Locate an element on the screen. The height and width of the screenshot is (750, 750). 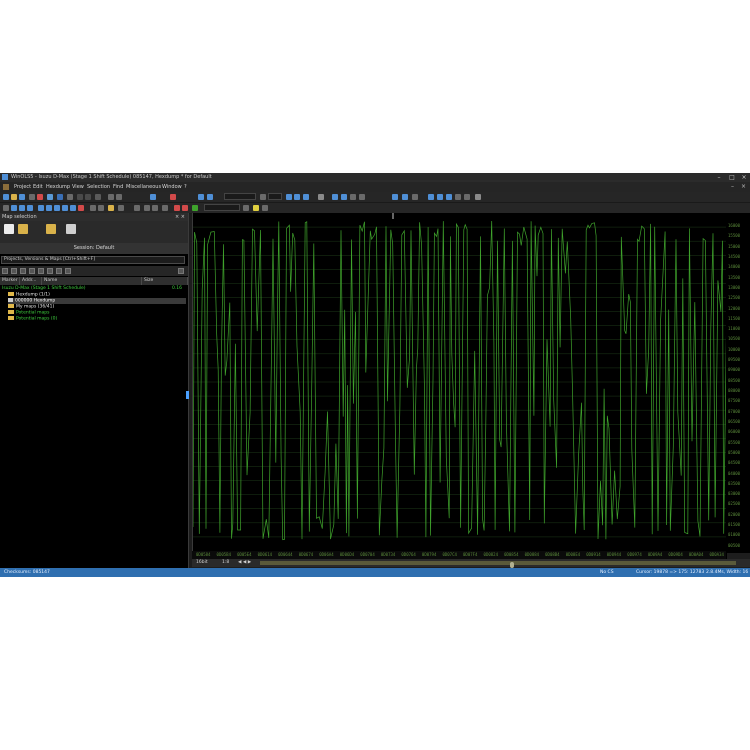
search-go-icon is located at coordinates (246, 208).